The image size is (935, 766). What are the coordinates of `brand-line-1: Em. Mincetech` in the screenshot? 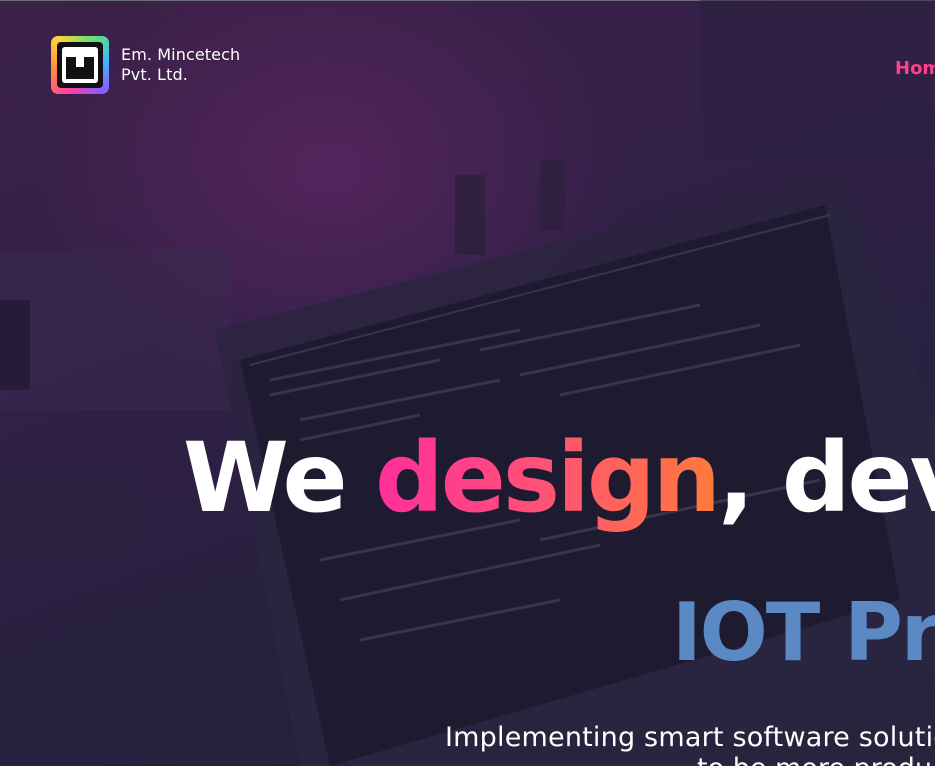 It's located at (181, 54).